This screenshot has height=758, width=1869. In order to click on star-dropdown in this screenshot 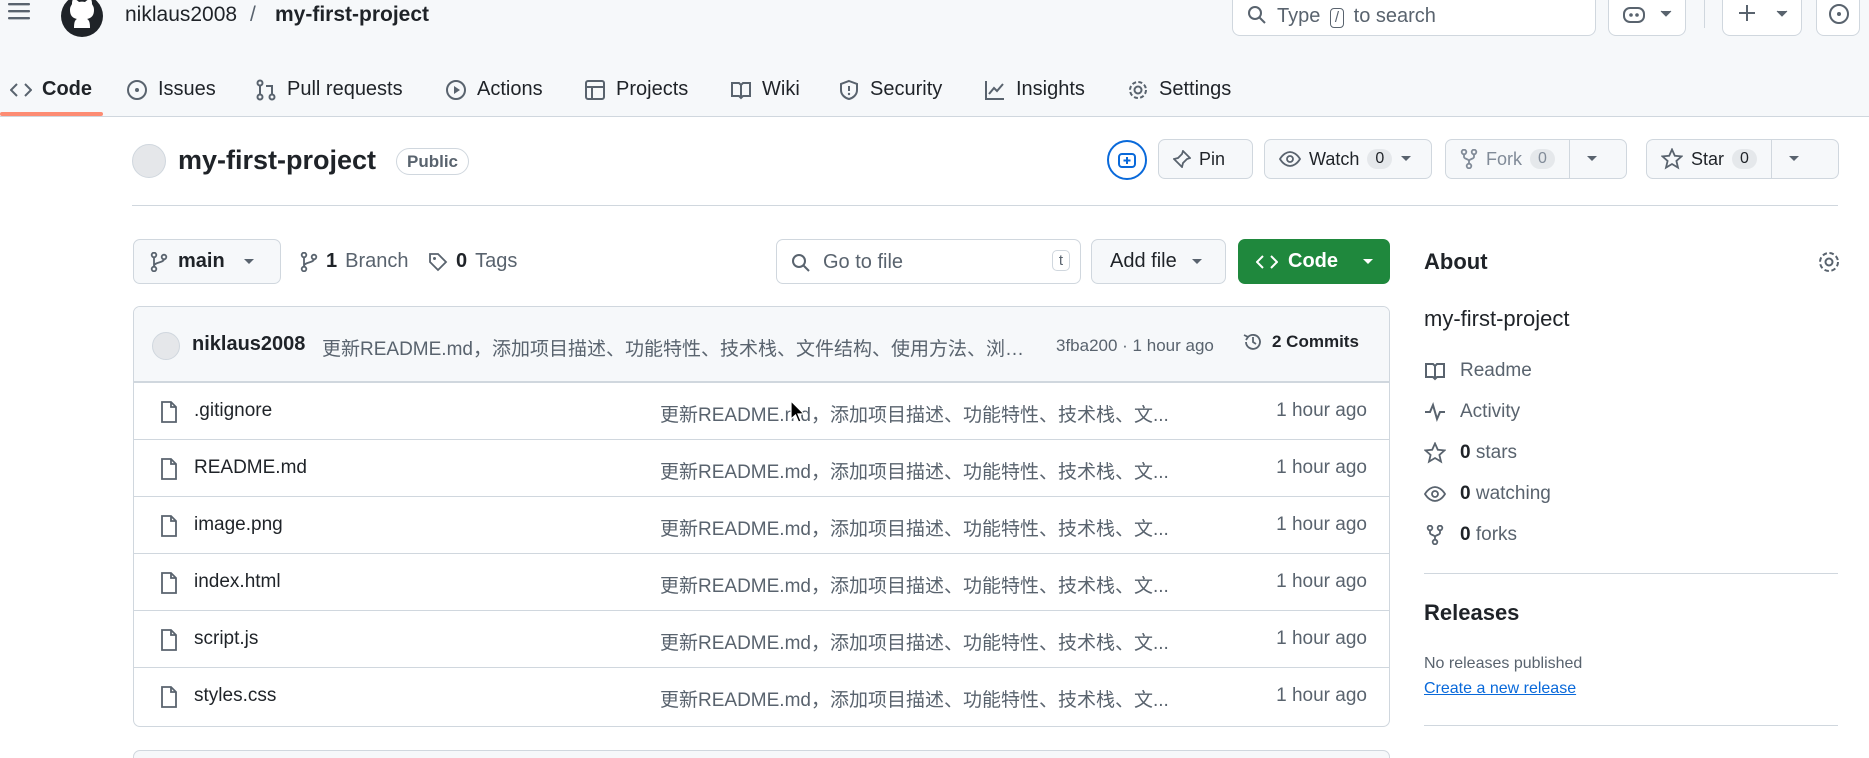, I will do `click(1793, 159)`.